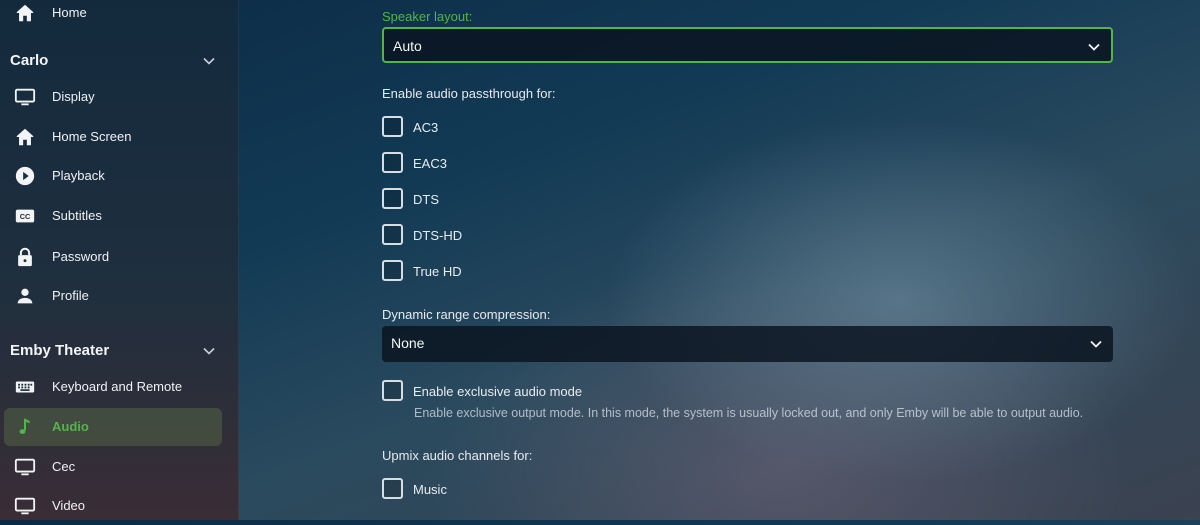 This screenshot has width=1200, height=525. What do you see at coordinates (457, 455) in the screenshot?
I see `upmix-label: Upmix audio channels for:` at bounding box center [457, 455].